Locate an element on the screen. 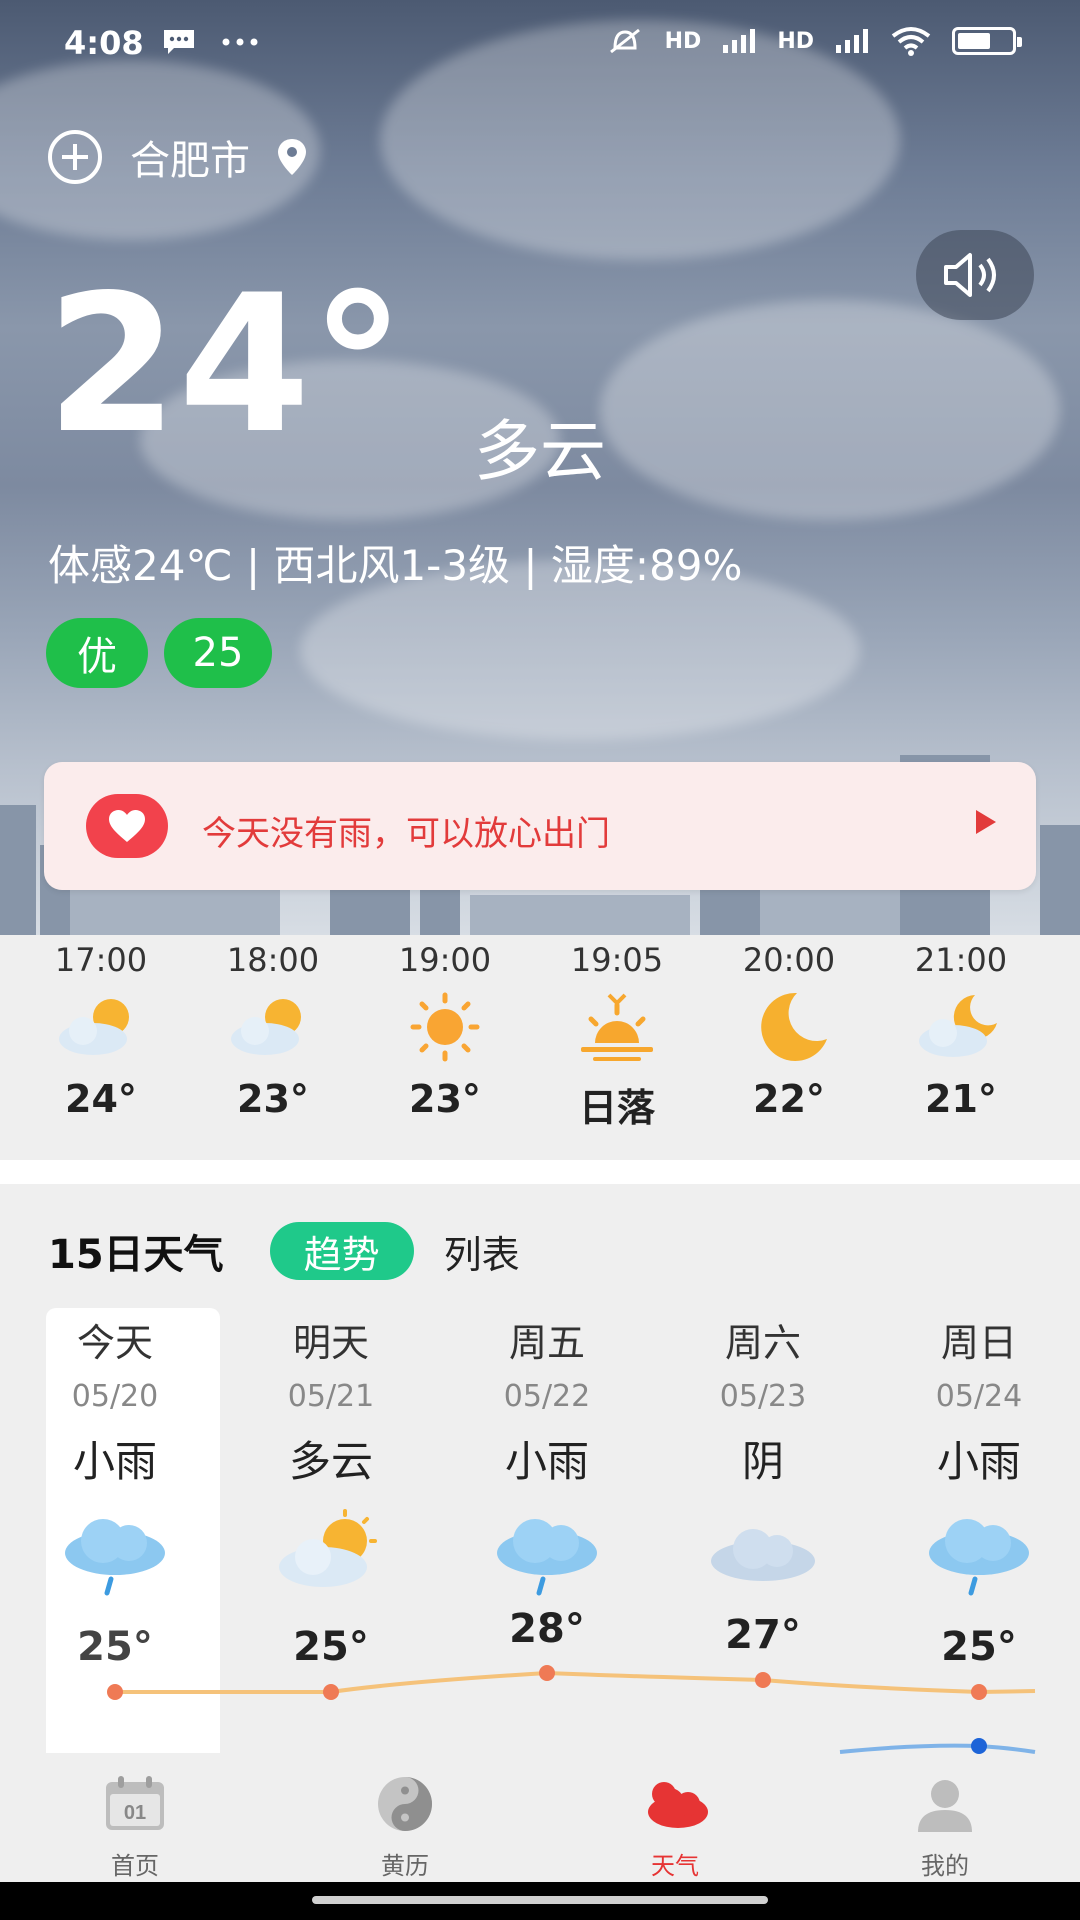 The height and width of the screenshot is (1920, 1080). hour-time: 18:00 is located at coordinates (273, 960).